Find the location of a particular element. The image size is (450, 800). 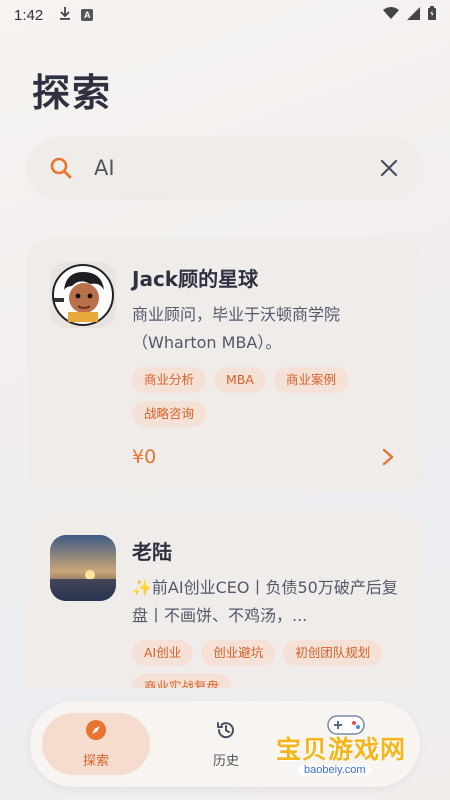

status-right-icons is located at coordinates (409, 15).